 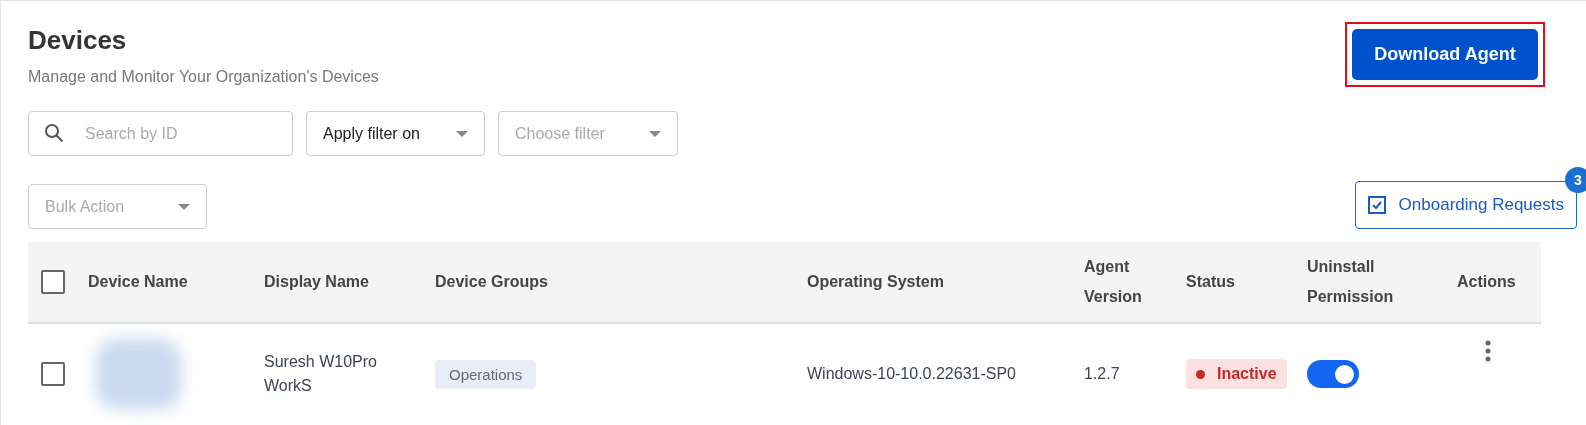 What do you see at coordinates (1376, 205) in the screenshot?
I see `checkbox-icon` at bounding box center [1376, 205].